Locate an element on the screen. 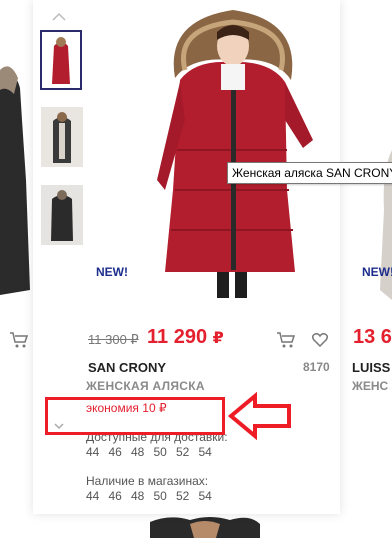  product-title: ЖЕНСКАЯ АЛЯСКА is located at coordinates (145, 386).